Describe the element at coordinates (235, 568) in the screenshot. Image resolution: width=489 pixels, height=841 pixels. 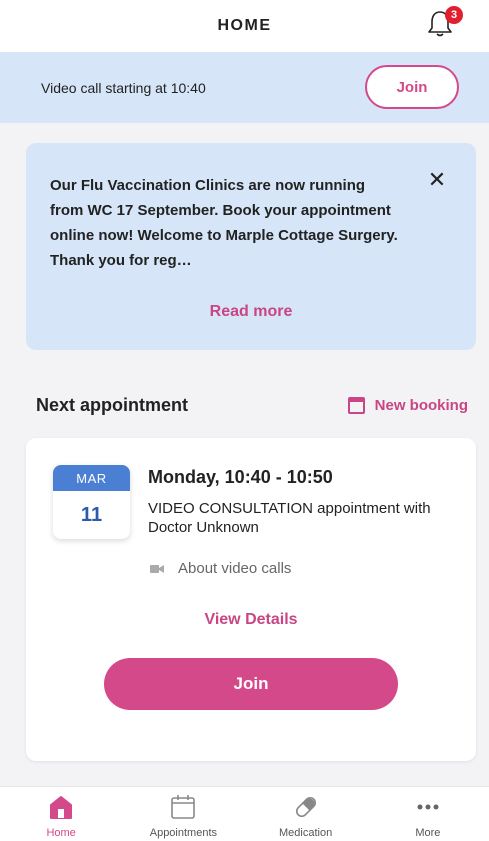
I see `about-video-calls-label: About video calls` at that location.